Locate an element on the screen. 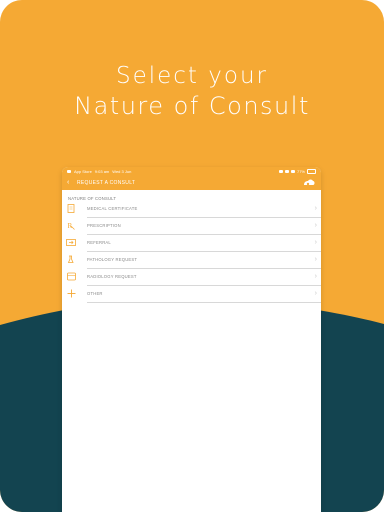 Image resolution: width=384 pixels, height=512 pixels. status-date: Wed 3 Jun is located at coordinates (122, 171).